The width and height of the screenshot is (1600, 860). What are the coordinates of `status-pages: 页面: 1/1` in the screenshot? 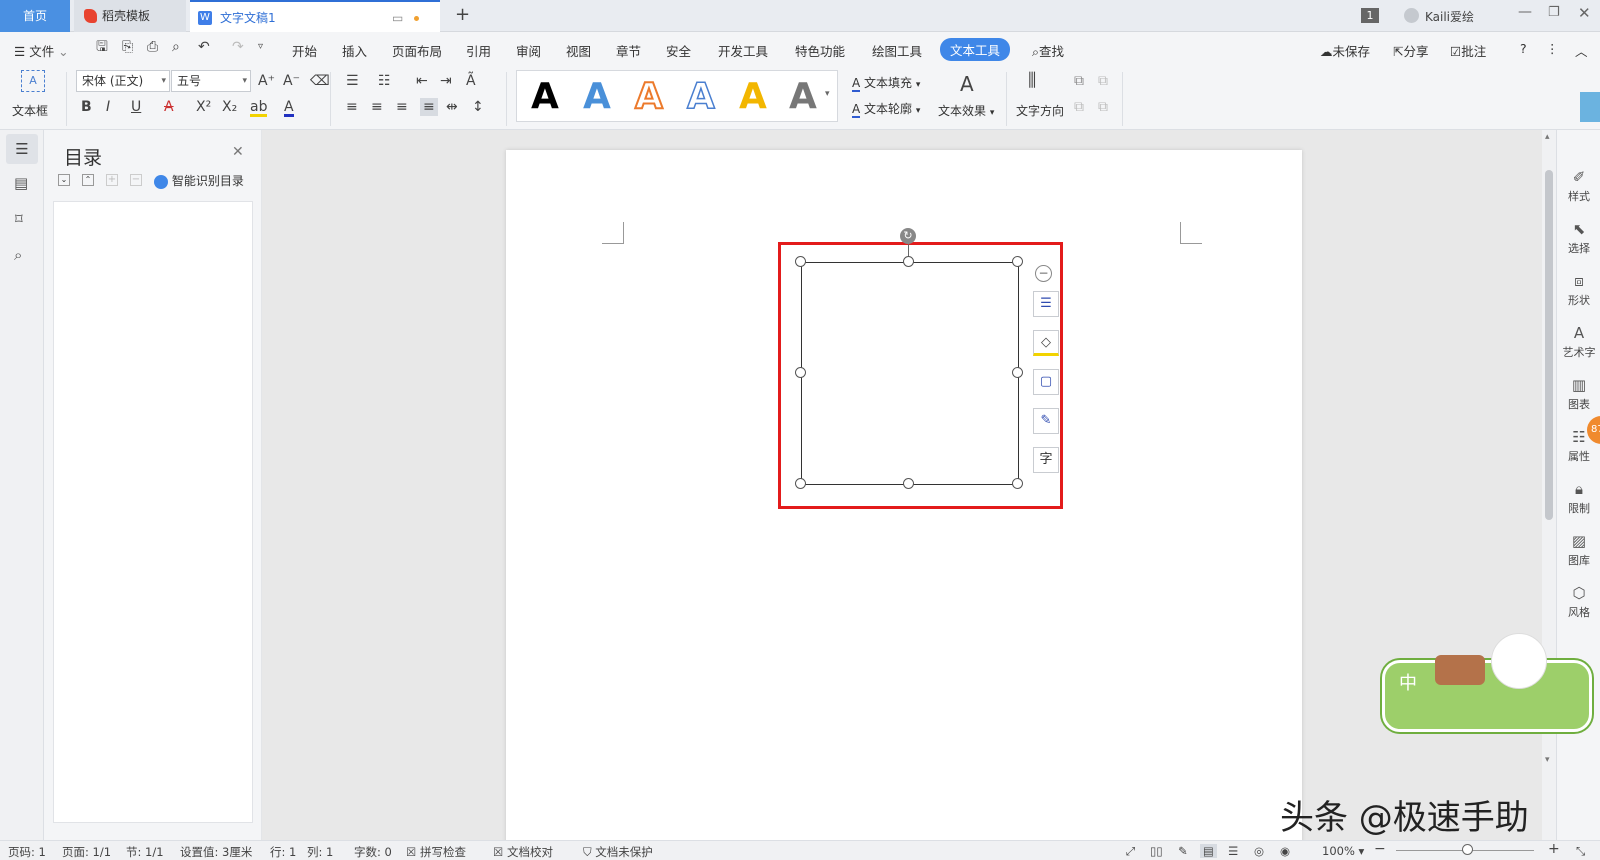 It's located at (86, 852).